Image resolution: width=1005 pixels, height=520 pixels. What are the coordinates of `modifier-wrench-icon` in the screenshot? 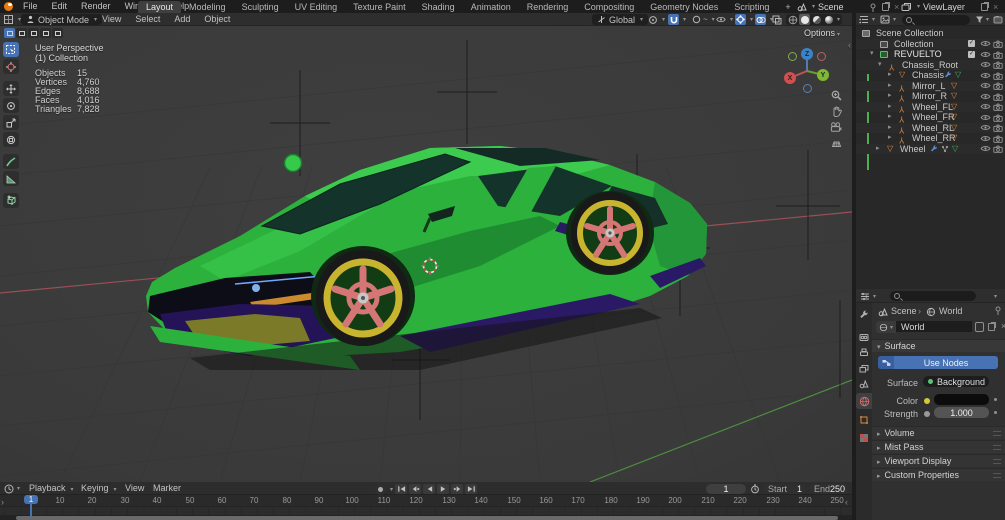 It's located at (948, 75).